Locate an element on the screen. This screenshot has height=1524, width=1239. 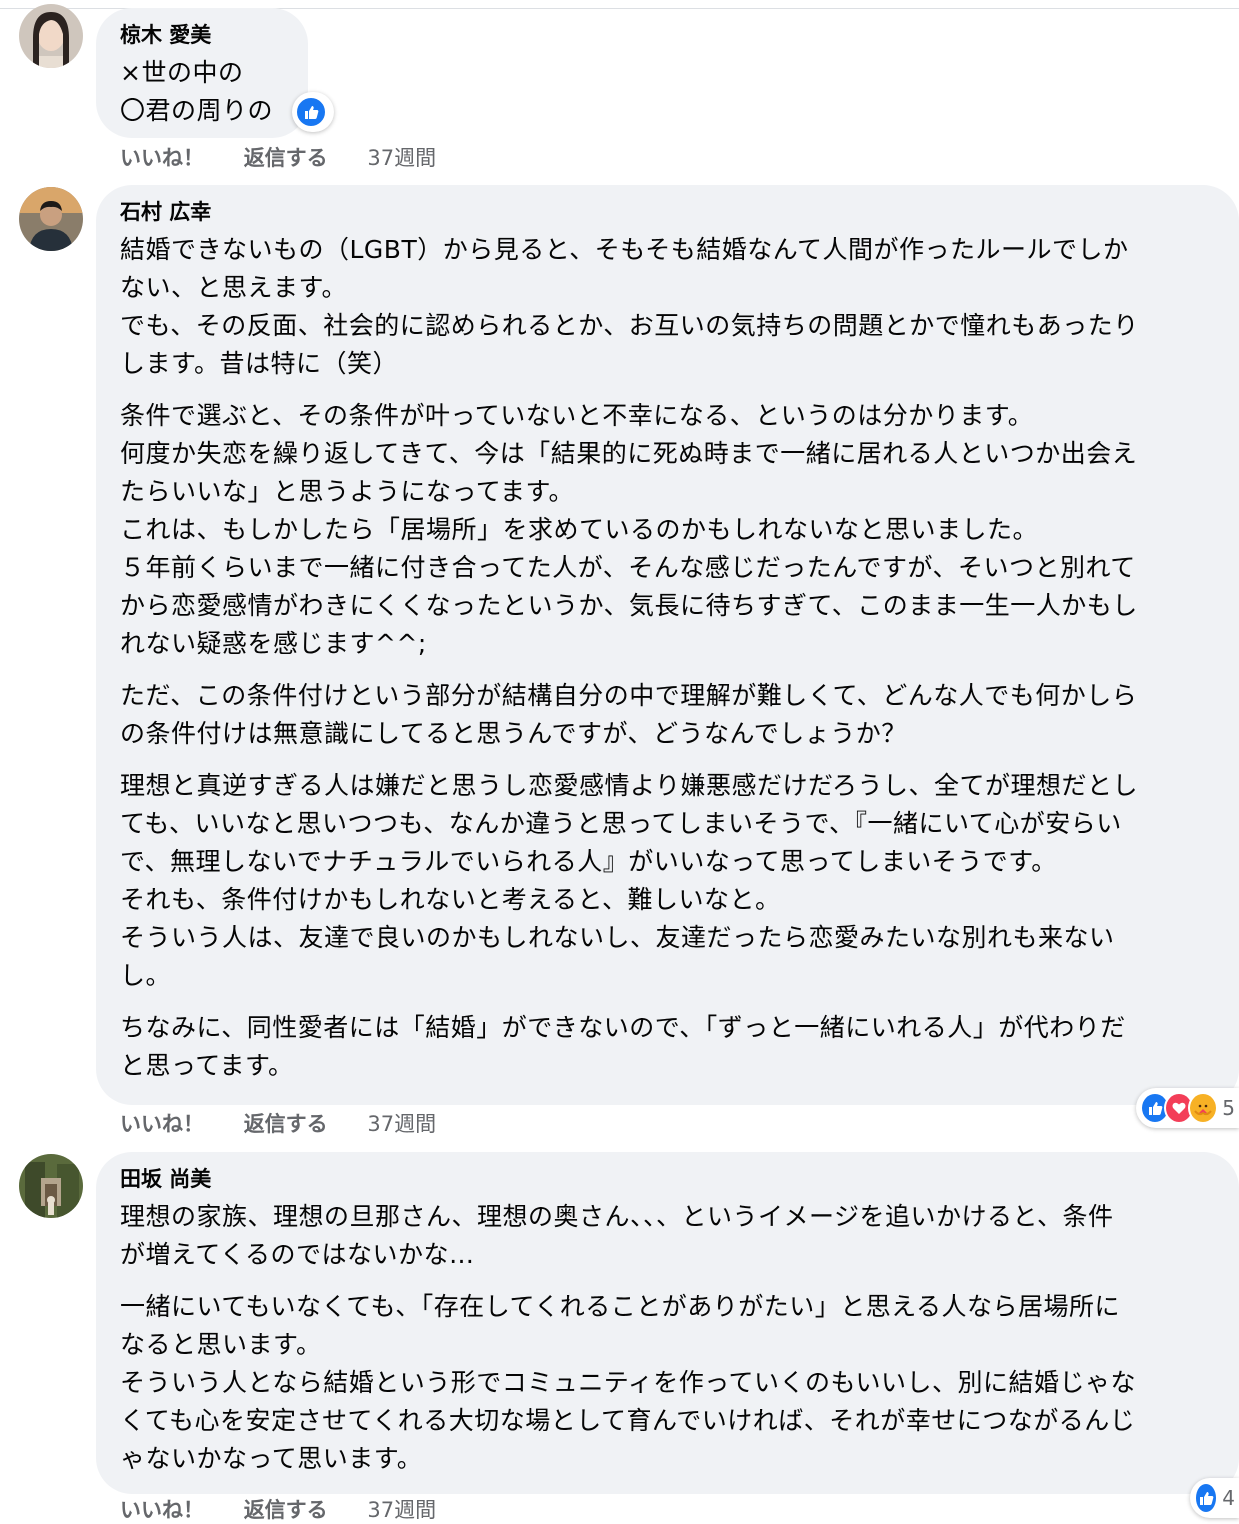
comment-line: します。昔は特に（笑） is located at coordinates (259, 363).